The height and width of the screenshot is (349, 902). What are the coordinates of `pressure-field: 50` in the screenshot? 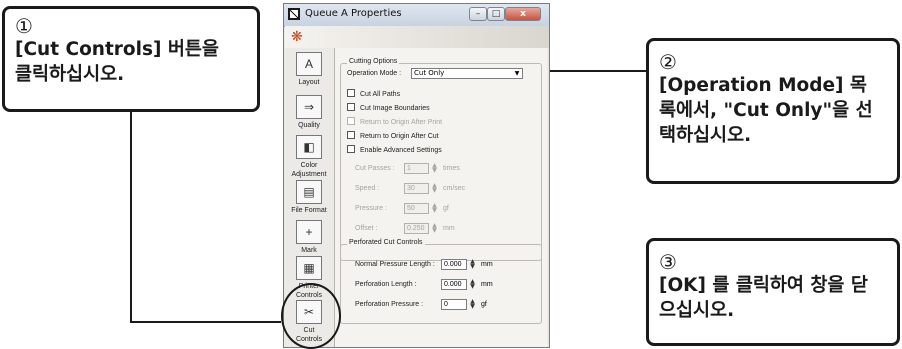 It's located at (416, 208).